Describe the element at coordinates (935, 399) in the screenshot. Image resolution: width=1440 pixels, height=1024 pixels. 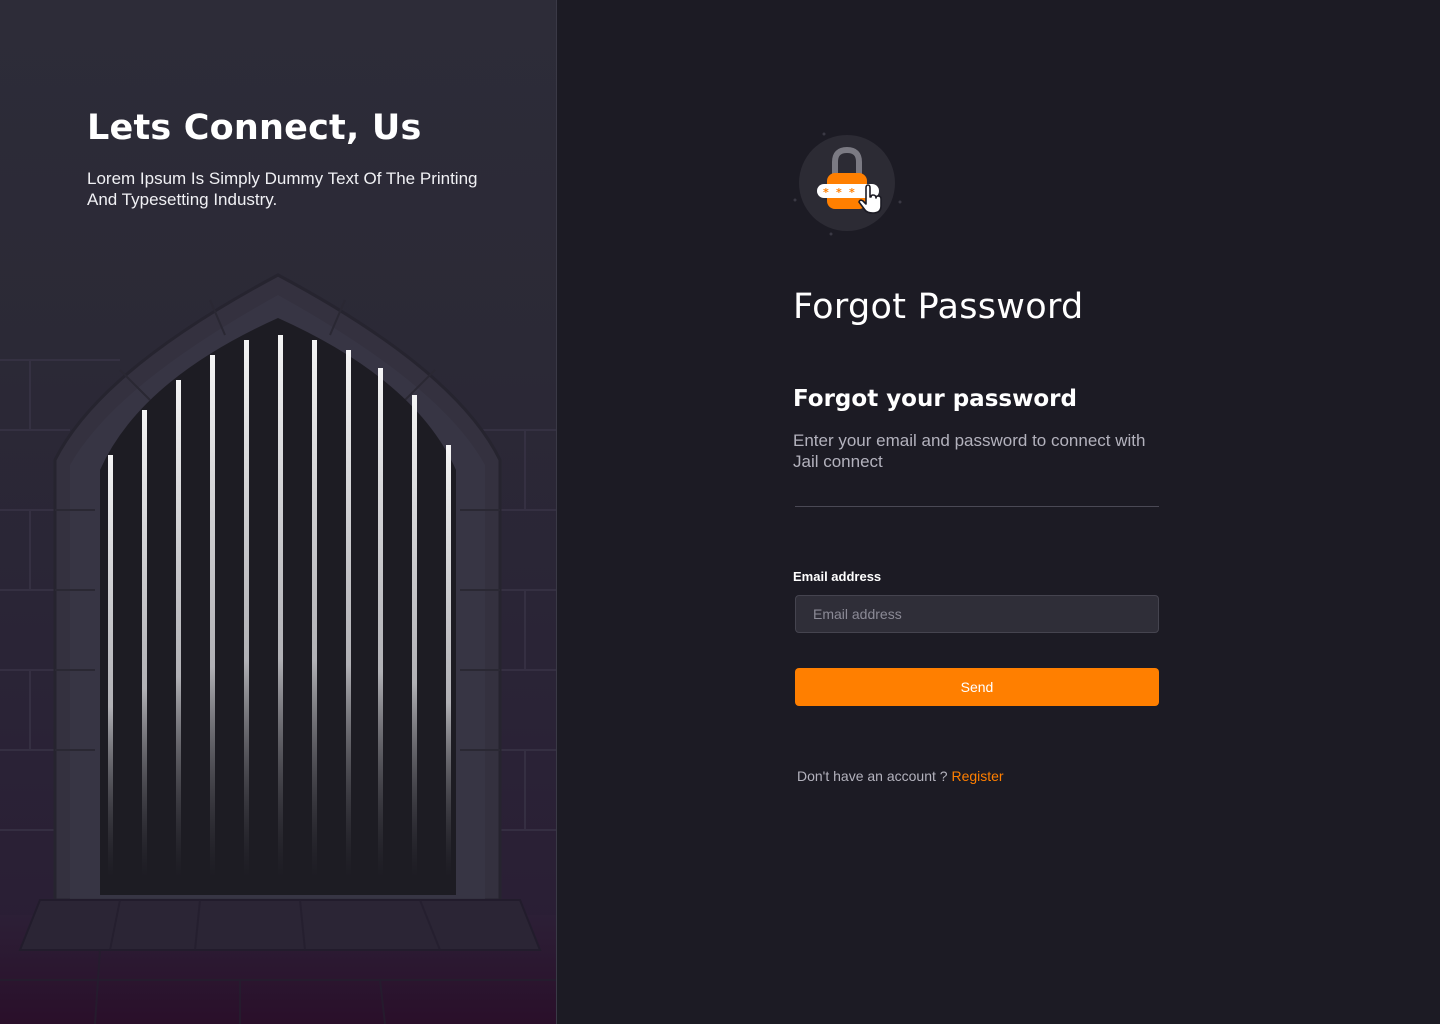
I see `section-title: Forgot your password` at that location.